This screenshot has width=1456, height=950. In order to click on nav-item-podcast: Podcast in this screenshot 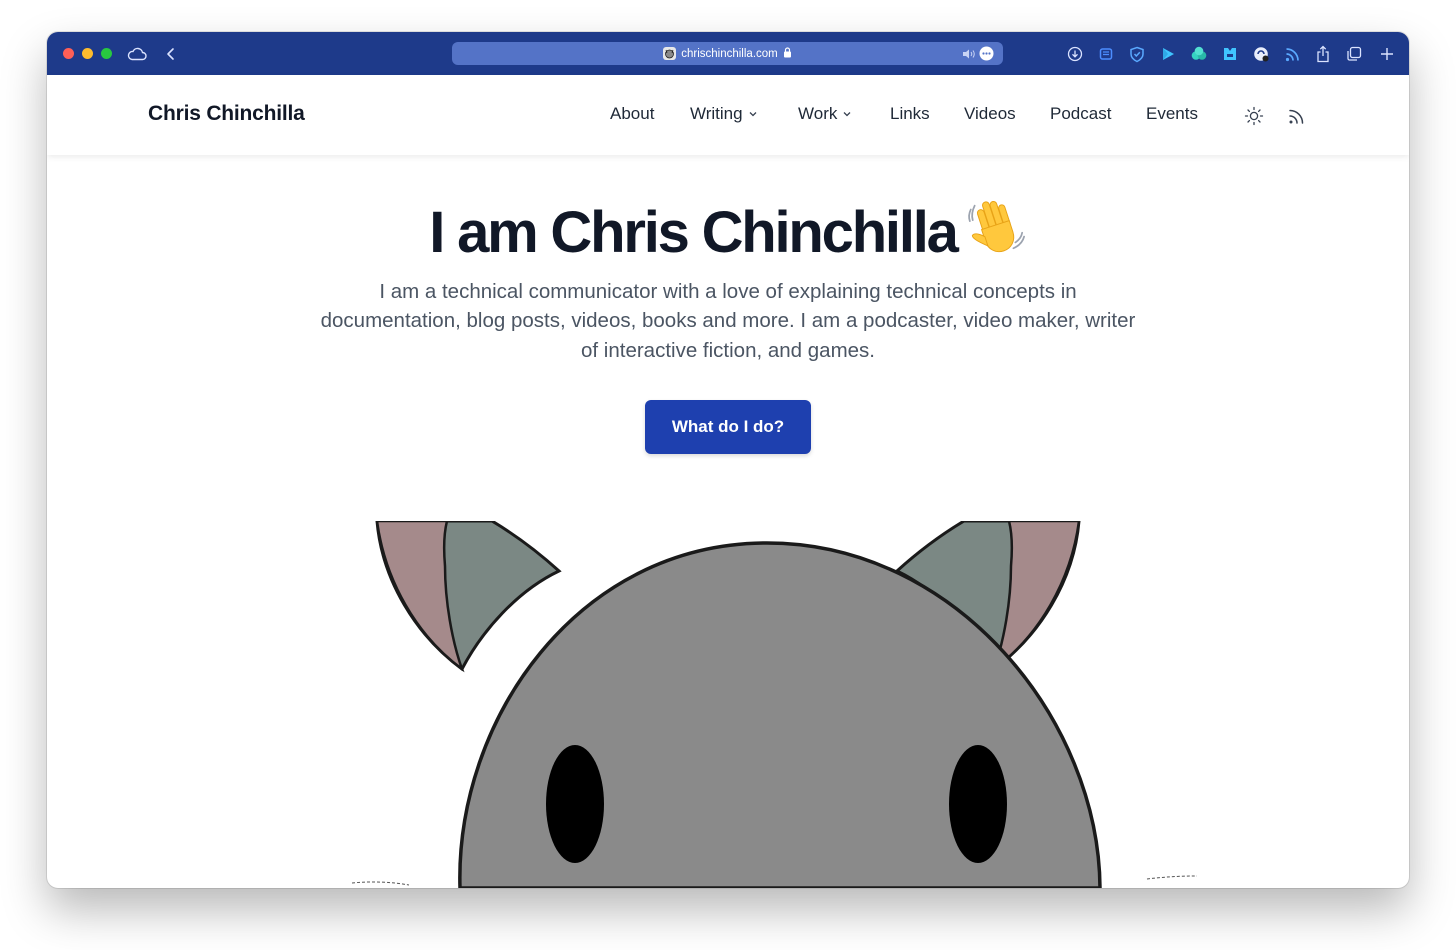, I will do `click(1080, 114)`.